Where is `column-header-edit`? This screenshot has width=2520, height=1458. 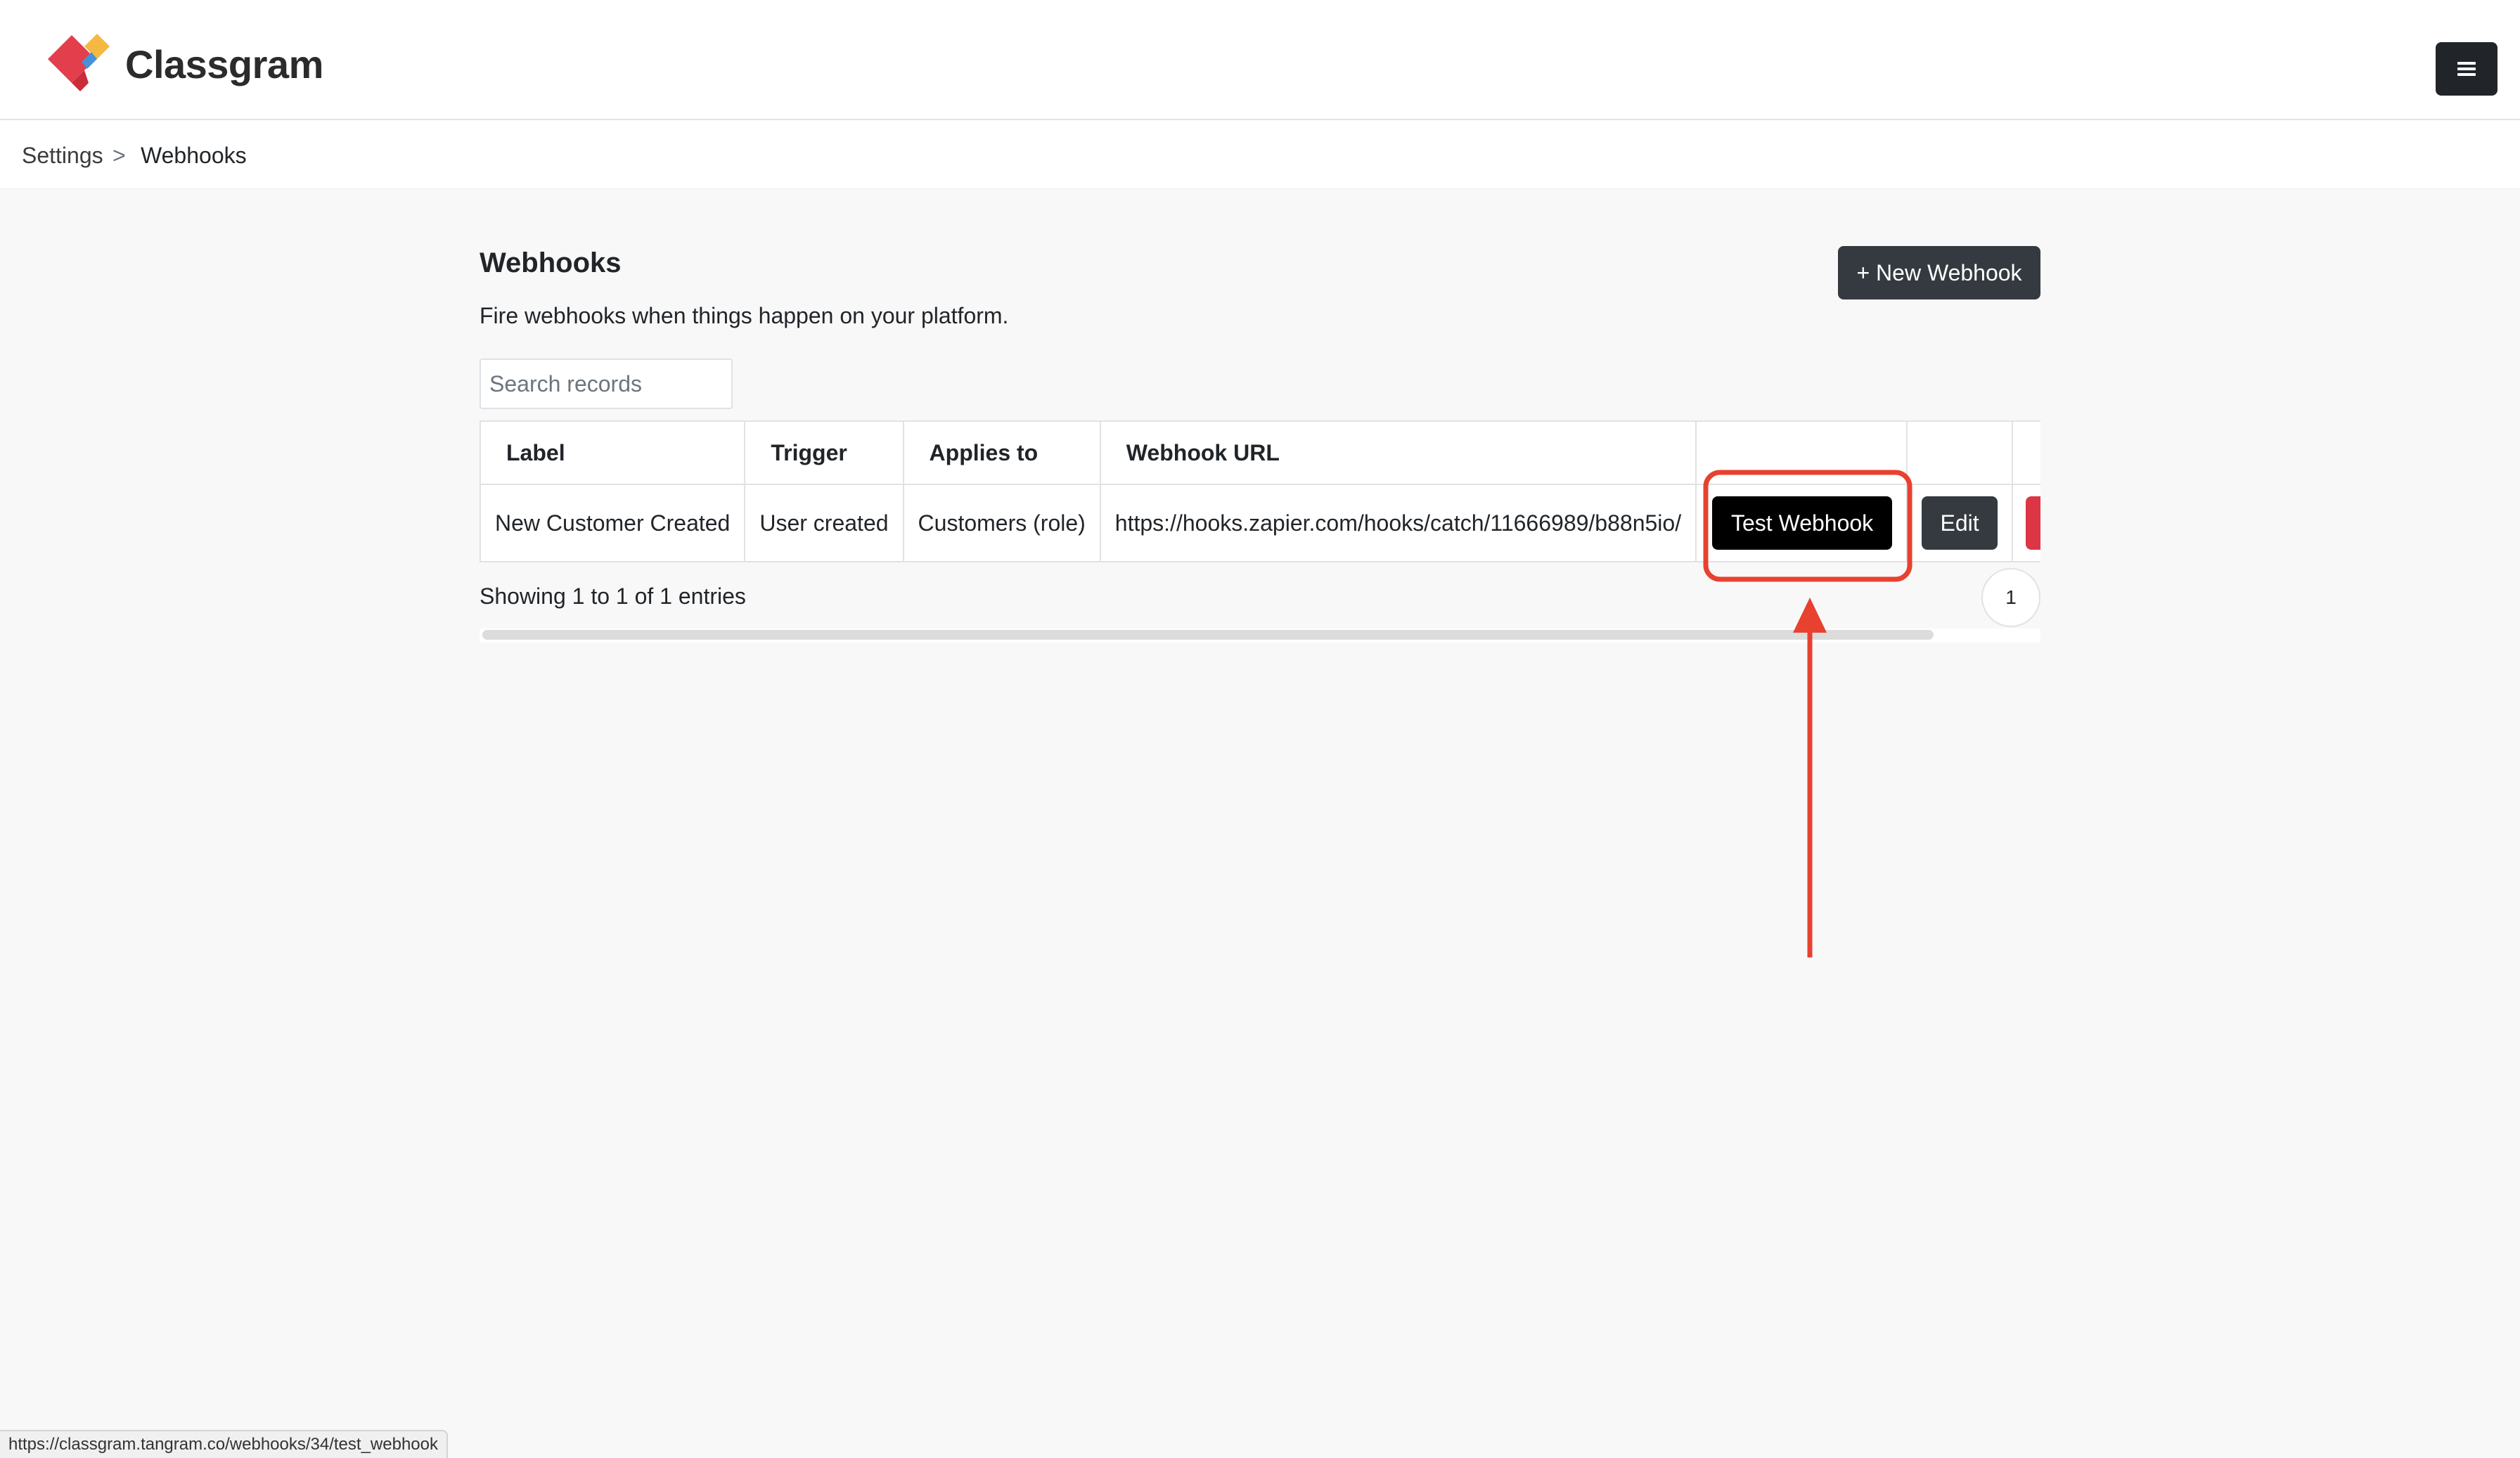 column-header-edit is located at coordinates (1960, 452).